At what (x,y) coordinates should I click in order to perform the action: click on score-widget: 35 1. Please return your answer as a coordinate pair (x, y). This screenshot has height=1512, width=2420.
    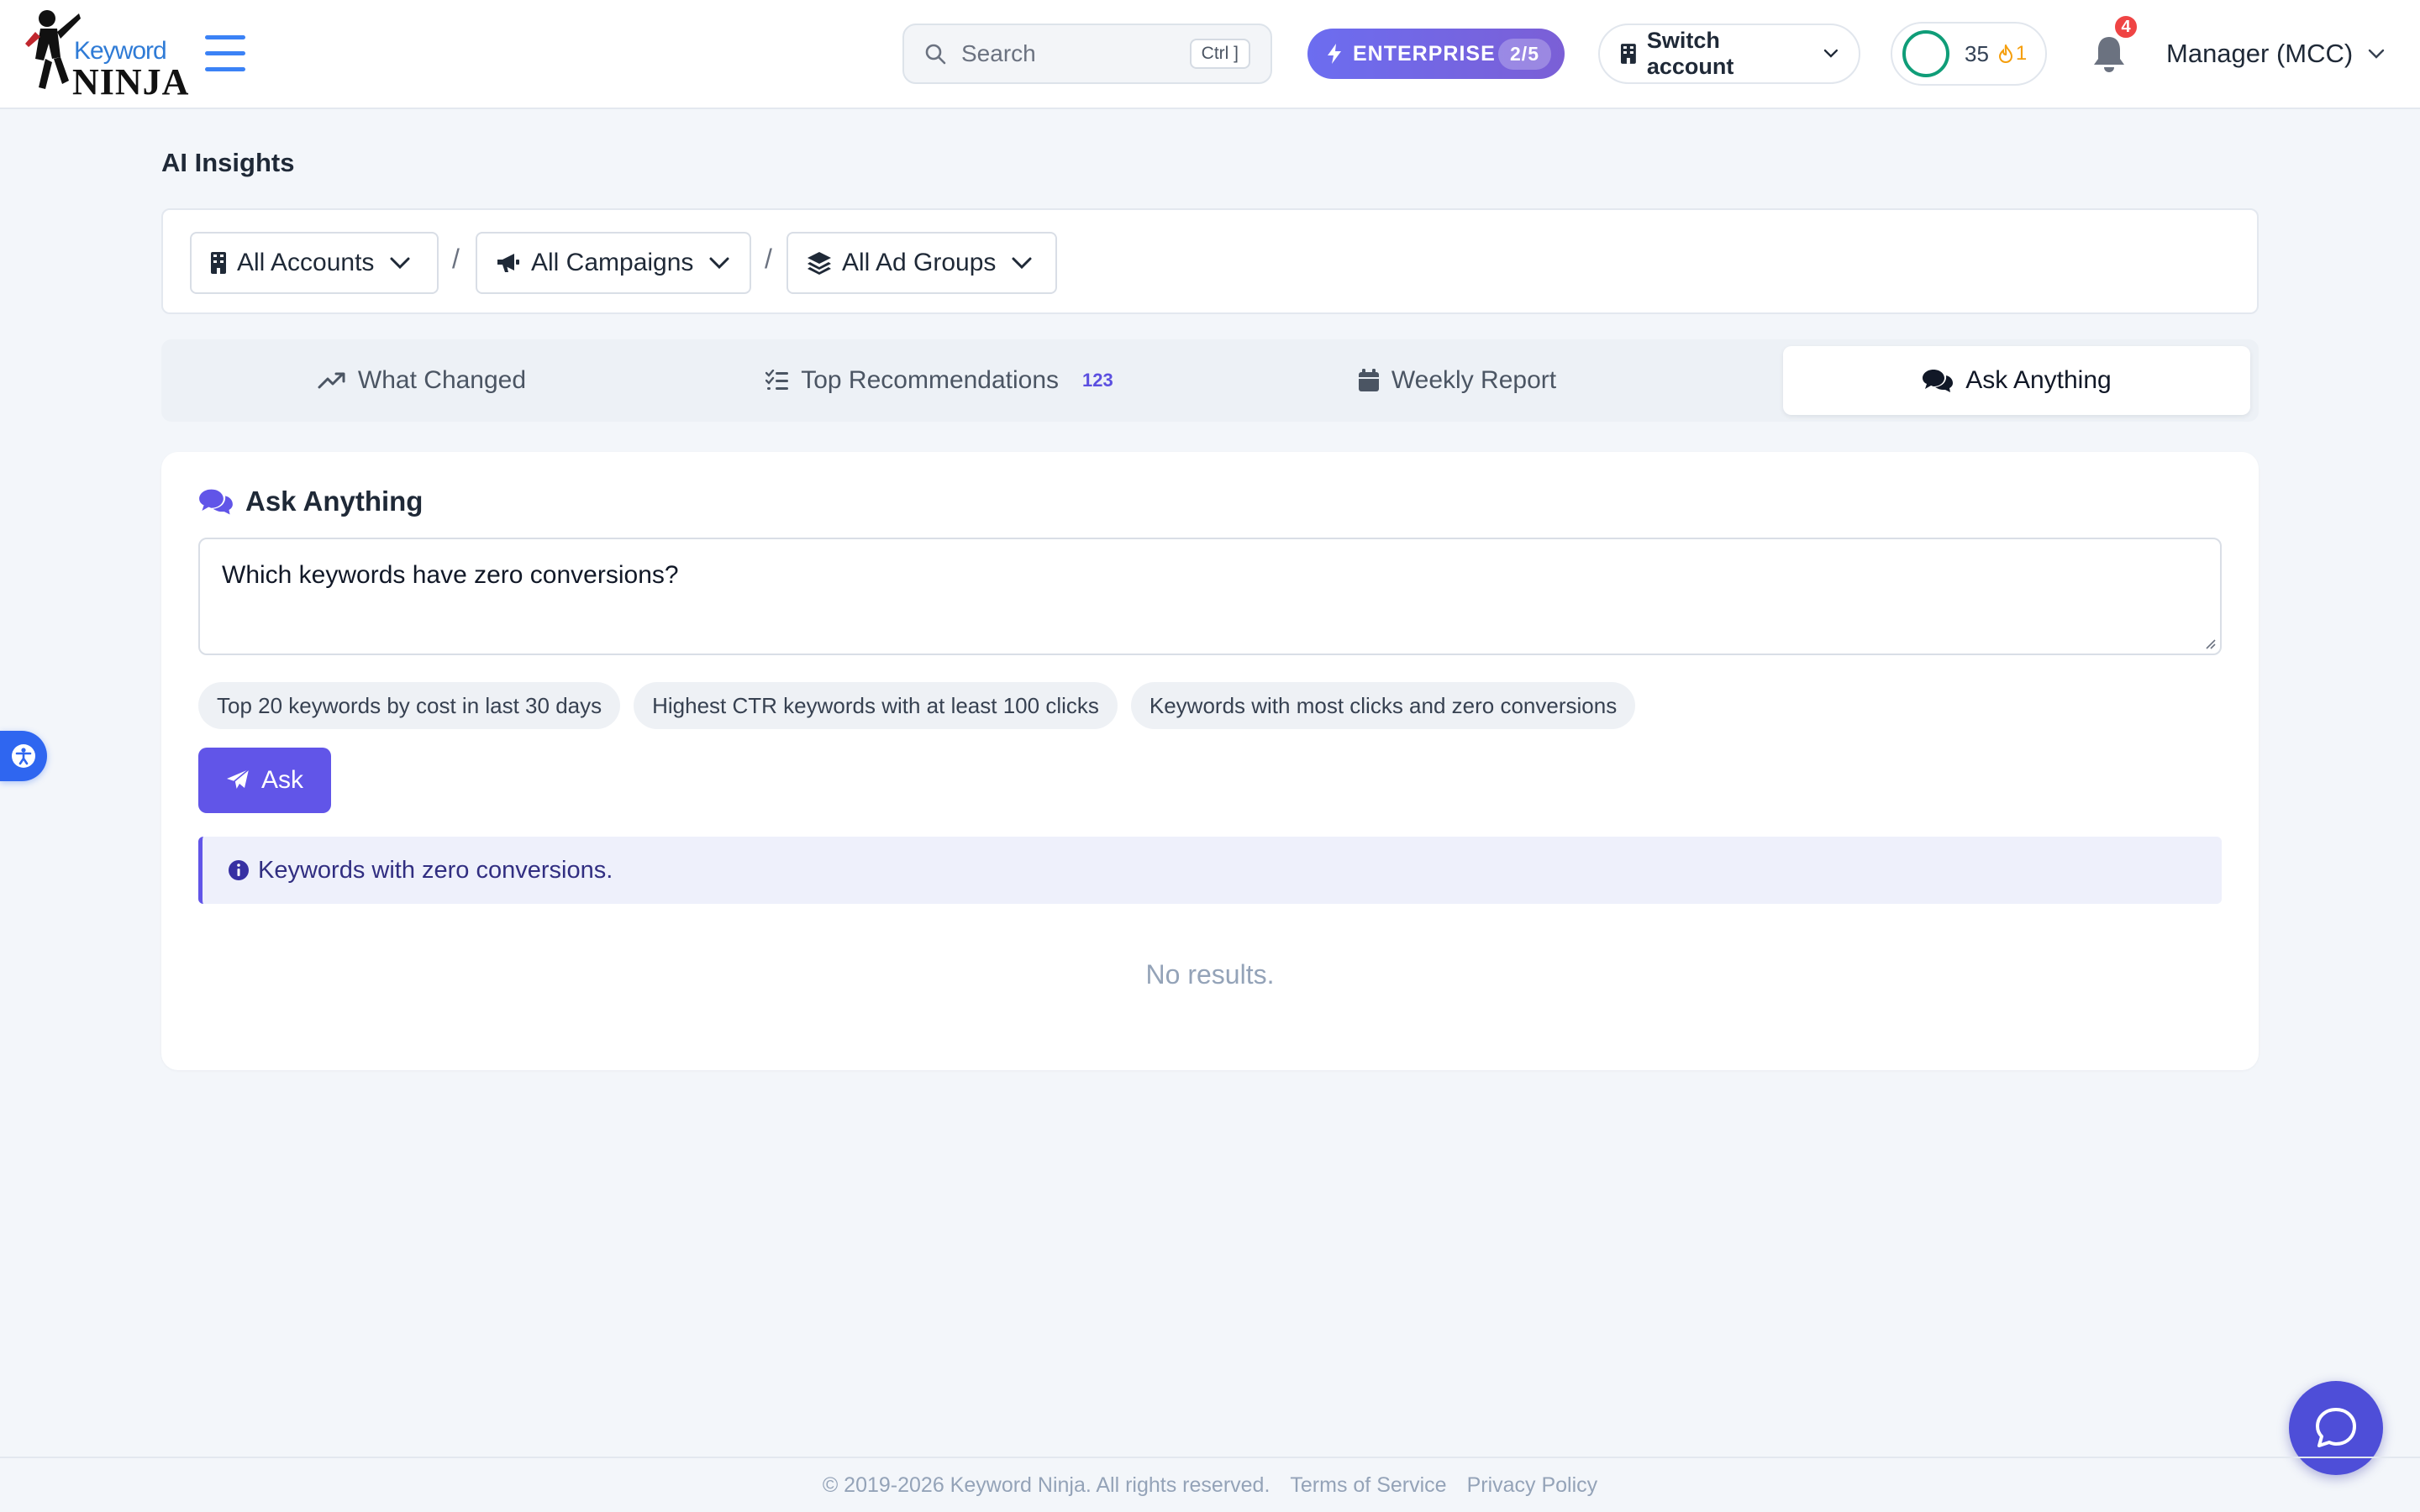
    Looking at the image, I should click on (1969, 54).